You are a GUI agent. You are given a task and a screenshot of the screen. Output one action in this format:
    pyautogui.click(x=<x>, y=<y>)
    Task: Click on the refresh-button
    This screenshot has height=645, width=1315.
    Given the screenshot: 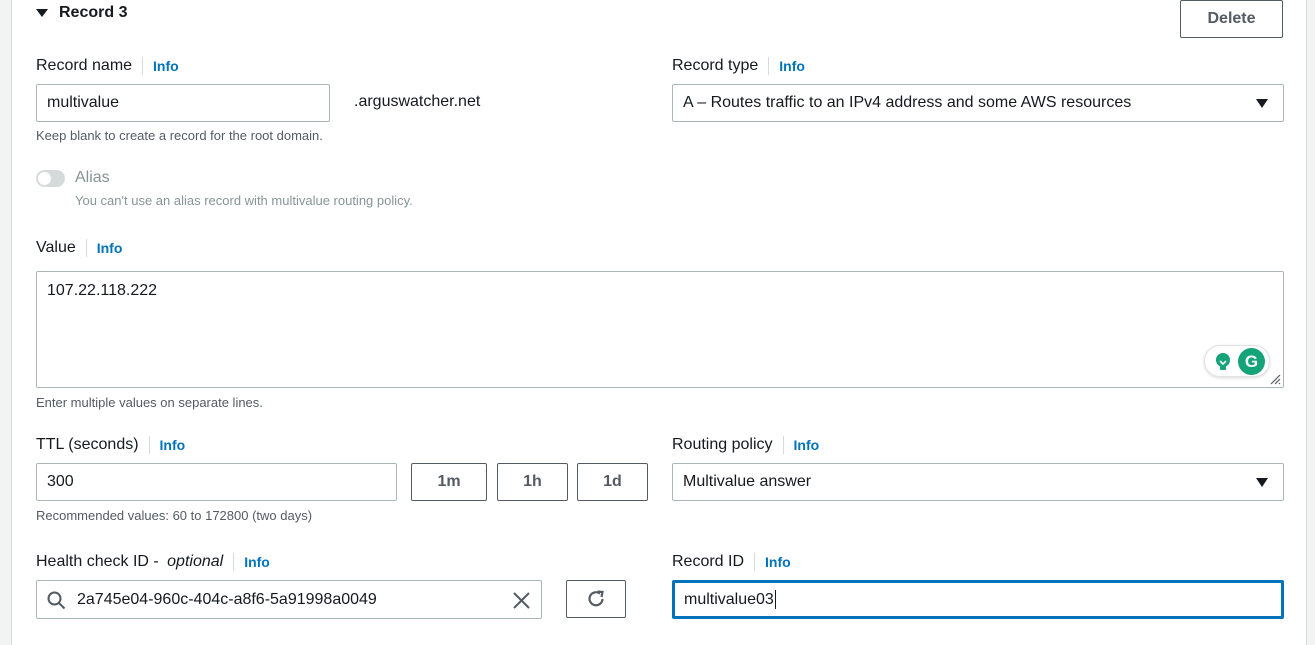 What is the action you would take?
    pyautogui.click(x=596, y=599)
    